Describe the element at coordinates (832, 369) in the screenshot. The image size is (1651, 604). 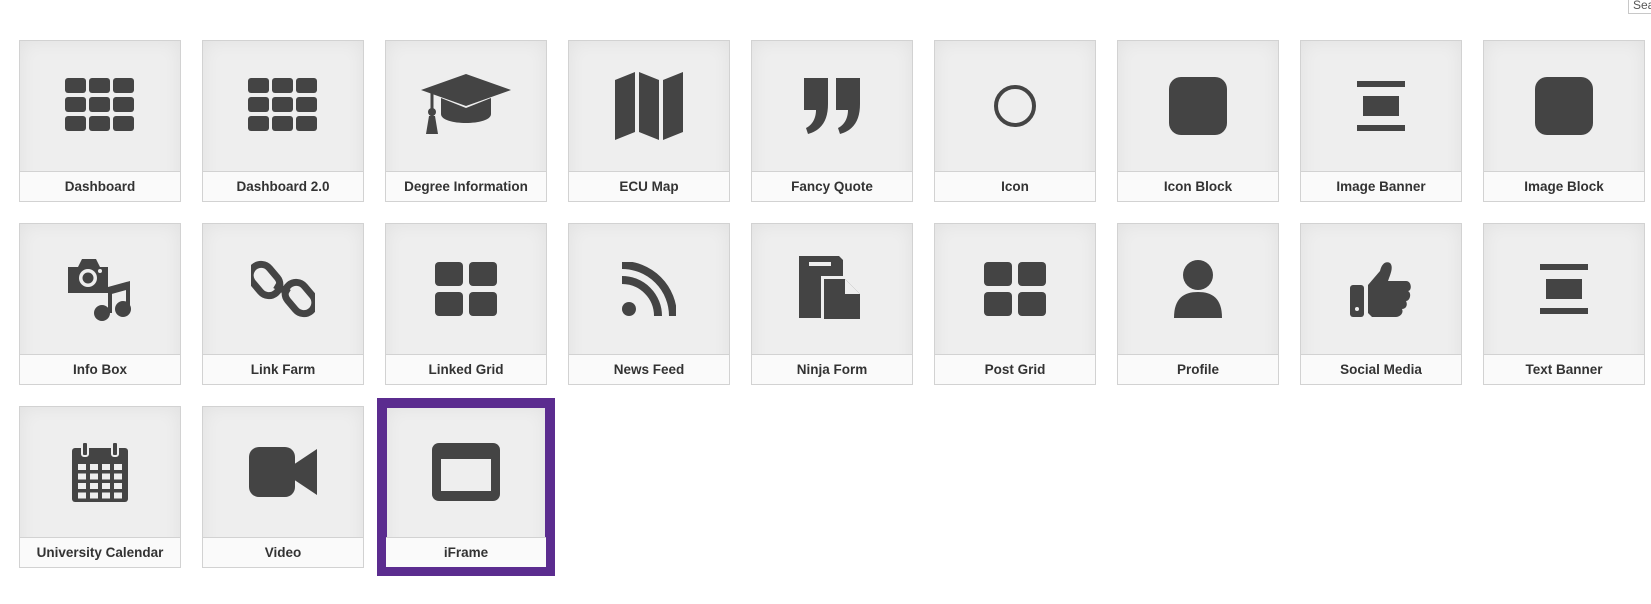
I see `tile-label: Ninja Form` at that location.